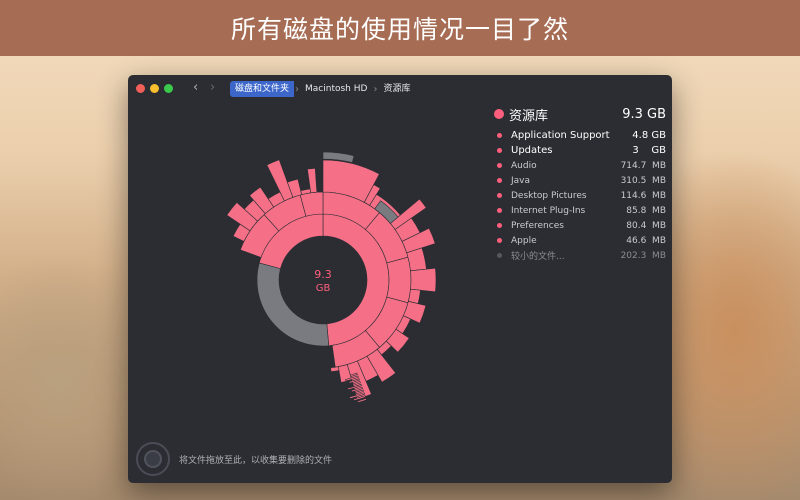 This screenshot has width=800, height=500. Describe the element at coordinates (580, 225) in the screenshot. I see `legend-item: Preferences 80.4 MB` at that location.